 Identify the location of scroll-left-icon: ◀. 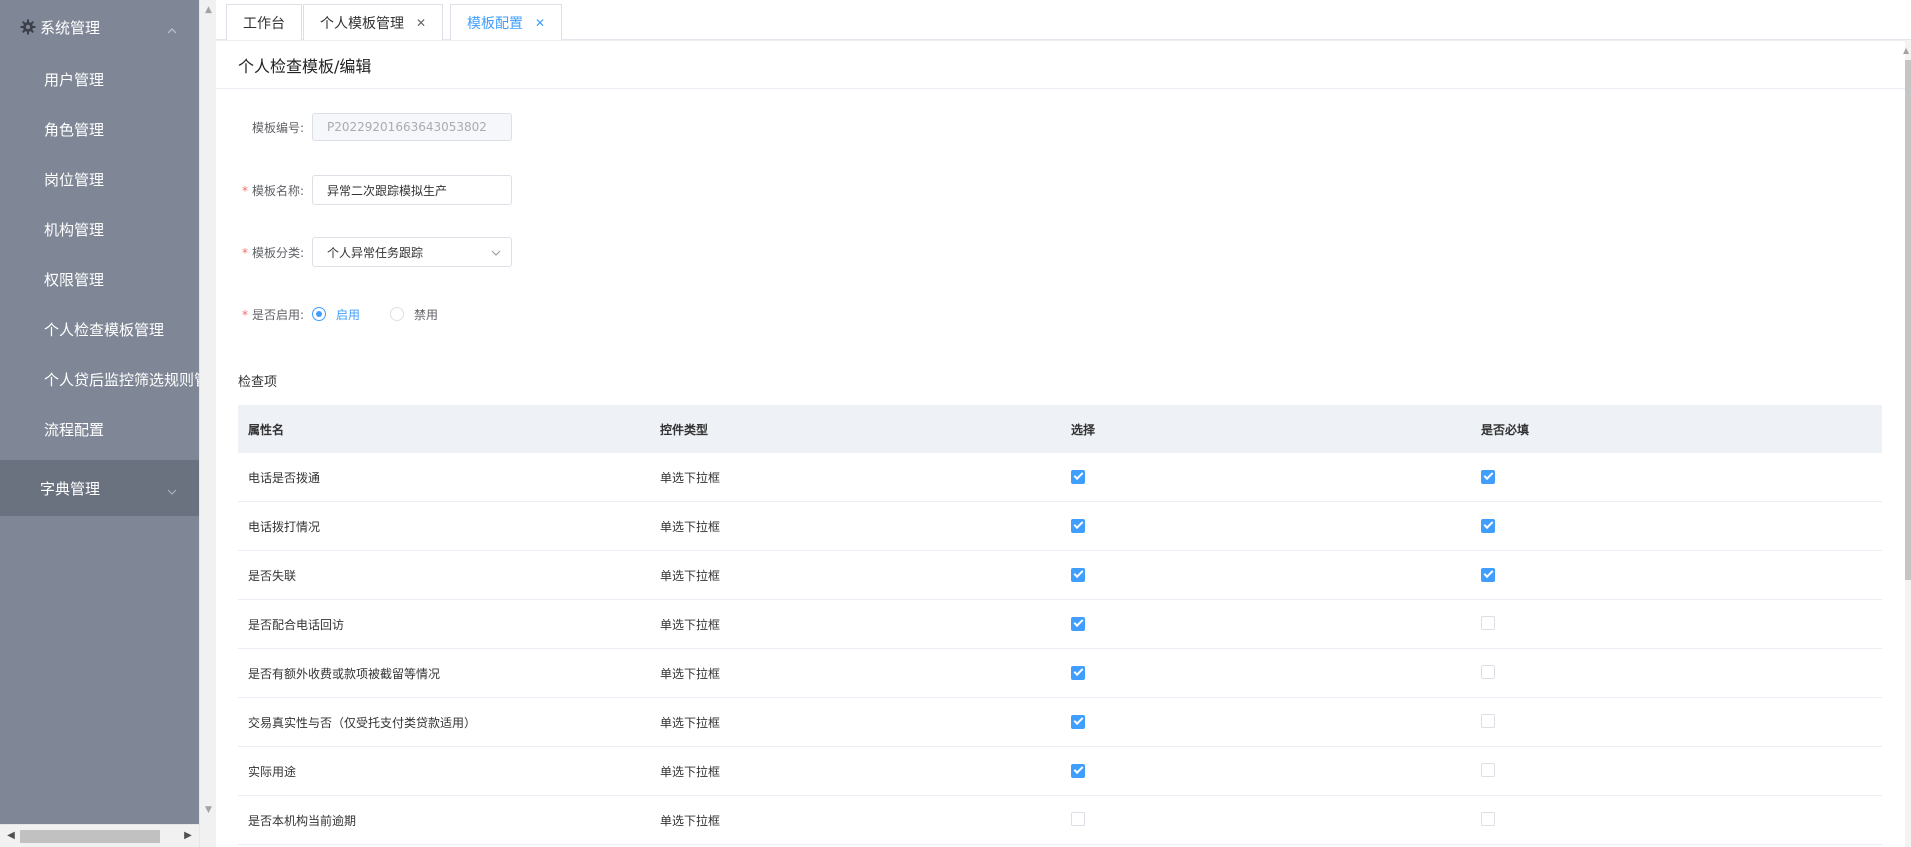
(11, 836).